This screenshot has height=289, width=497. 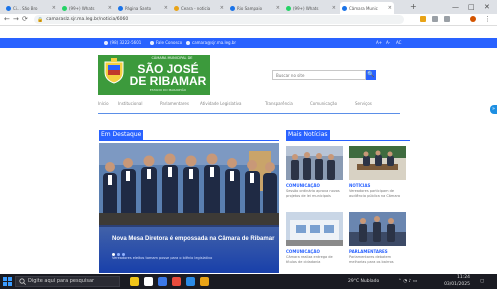 What do you see at coordinates (152, 43) in the screenshot?
I see `mail-icon` at bounding box center [152, 43].